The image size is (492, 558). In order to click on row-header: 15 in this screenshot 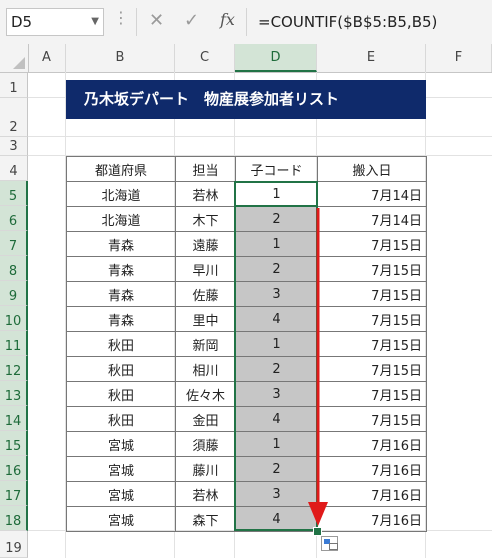, I will do `click(14, 443)`.